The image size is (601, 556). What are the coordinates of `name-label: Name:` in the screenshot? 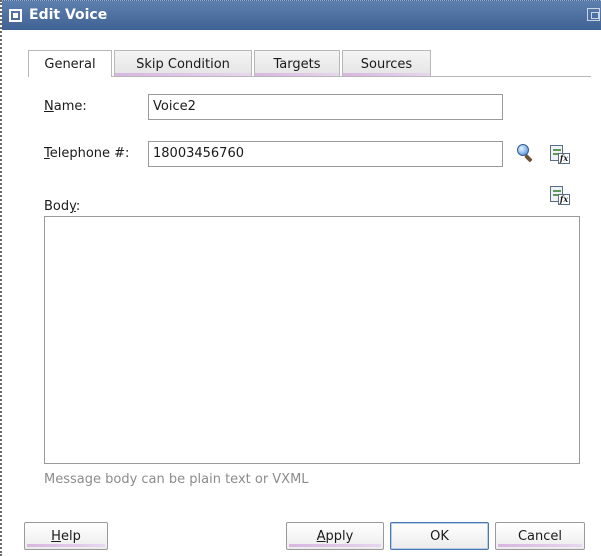 It's located at (65, 106).